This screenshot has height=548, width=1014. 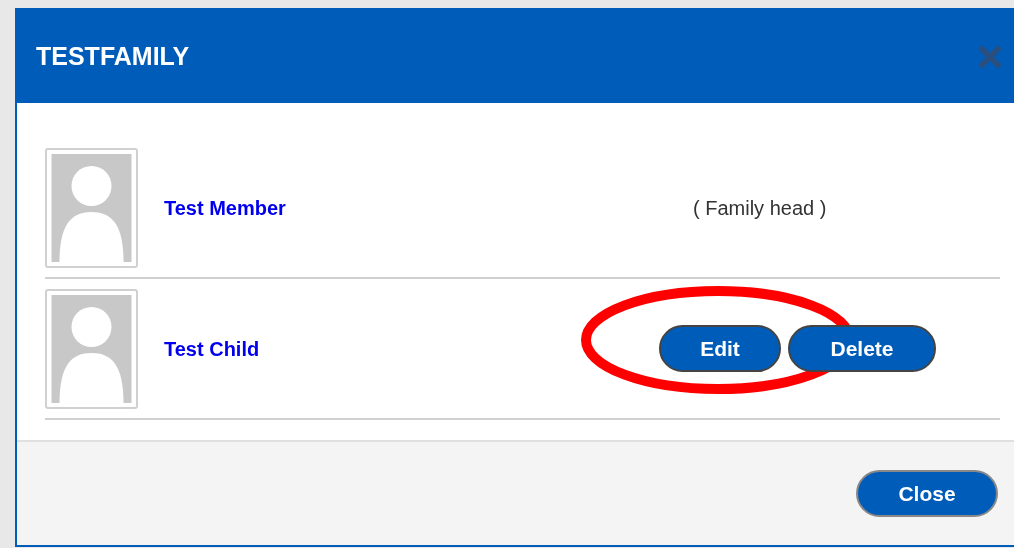 What do you see at coordinates (862, 348) in the screenshot?
I see `delete-button: Delete` at bounding box center [862, 348].